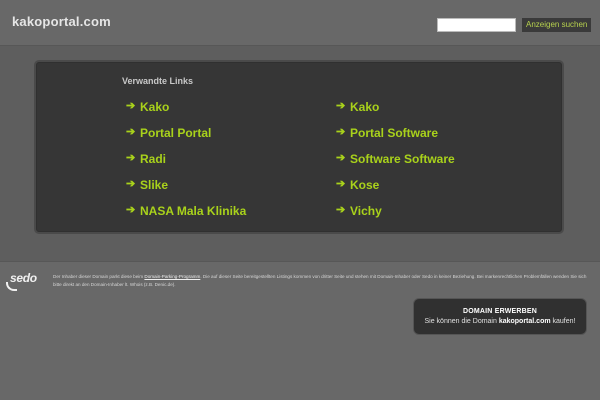 The image size is (600, 400). What do you see at coordinates (231, 158) in the screenshot?
I see `related-link: ➔ Radi` at bounding box center [231, 158].